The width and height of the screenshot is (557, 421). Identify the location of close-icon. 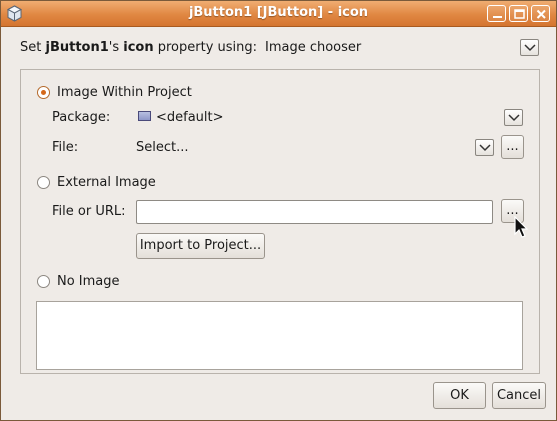
(541, 14).